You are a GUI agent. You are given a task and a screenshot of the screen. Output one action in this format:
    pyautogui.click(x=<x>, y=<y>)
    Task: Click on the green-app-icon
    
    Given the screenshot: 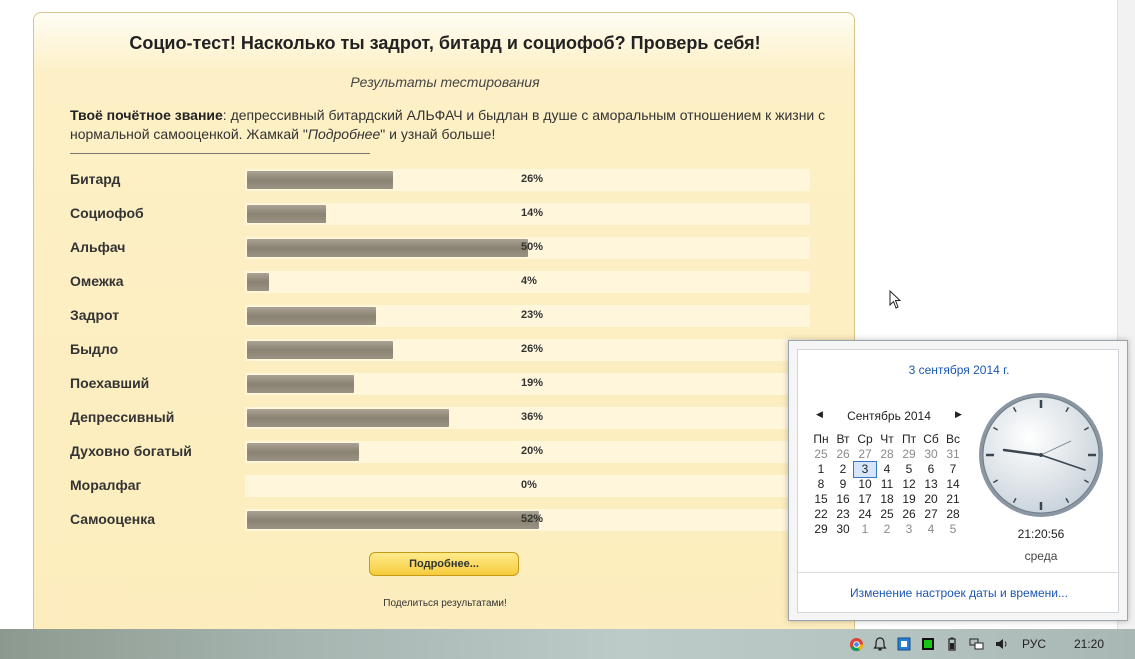 What is the action you would take?
    pyautogui.click(x=928, y=644)
    